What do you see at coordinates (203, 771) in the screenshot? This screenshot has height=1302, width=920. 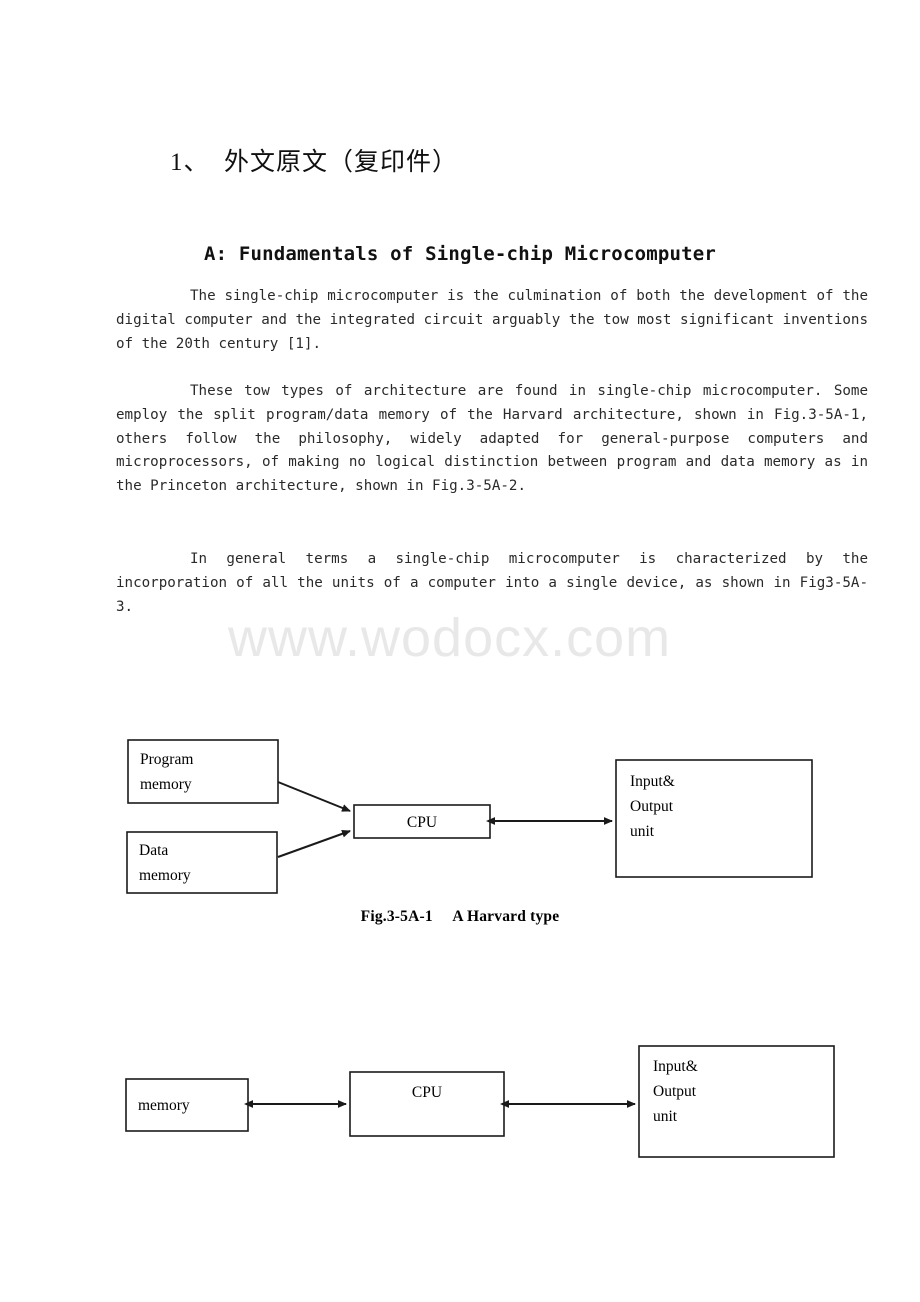 I see `box-program-memory: Program memory` at bounding box center [203, 771].